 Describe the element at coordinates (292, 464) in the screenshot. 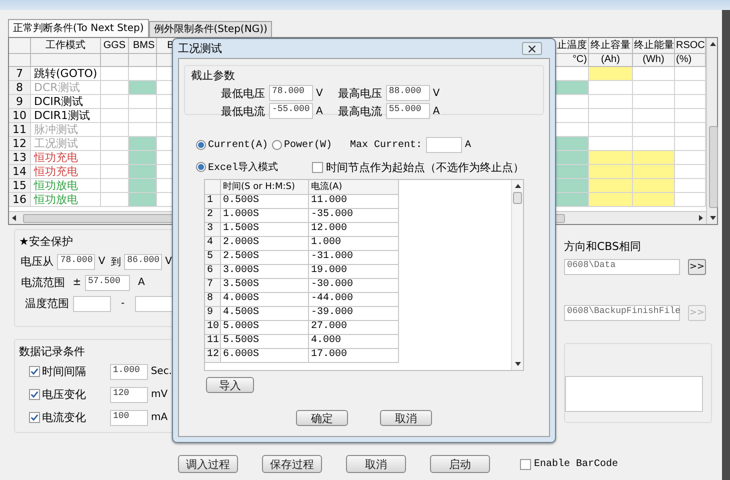

I see `button: 保存过程` at that location.